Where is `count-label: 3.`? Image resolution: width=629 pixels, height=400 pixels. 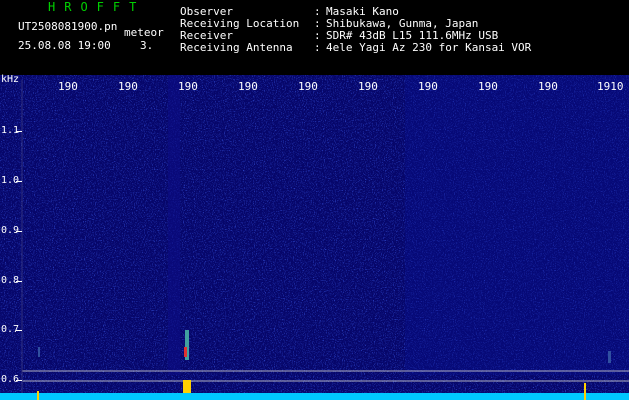
count-label: 3. is located at coordinates (147, 45).